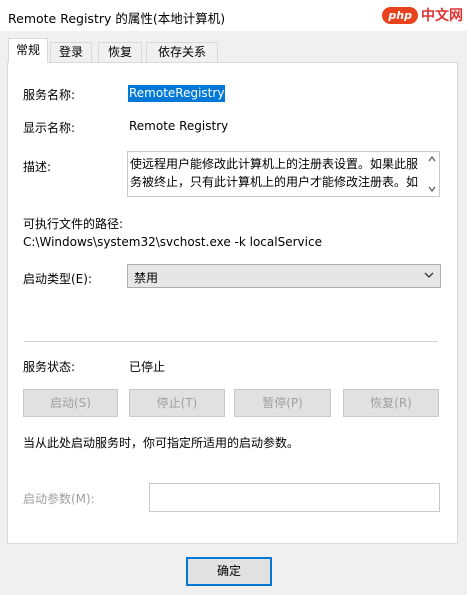 The height and width of the screenshot is (595, 467). What do you see at coordinates (117, 18) in the screenshot?
I see `window-title: Remote Registry 的属性(本地计算机)` at bounding box center [117, 18].